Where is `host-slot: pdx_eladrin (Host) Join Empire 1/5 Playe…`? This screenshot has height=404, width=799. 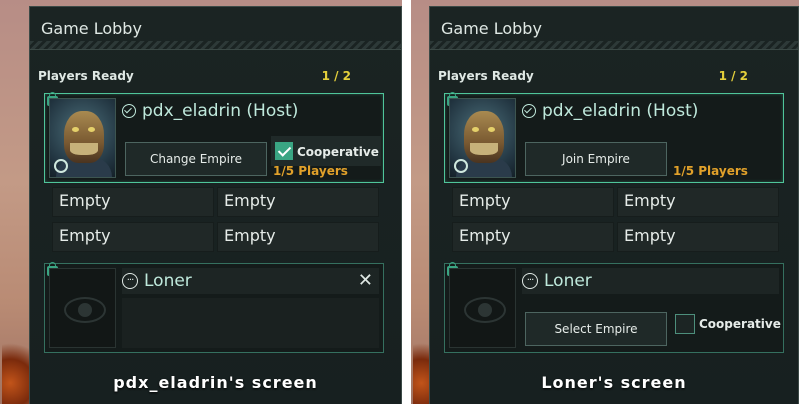 host-slot: pdx_eladrin (Host) Join Empire 1/5 Playe… is located at coordinates (614, 137).